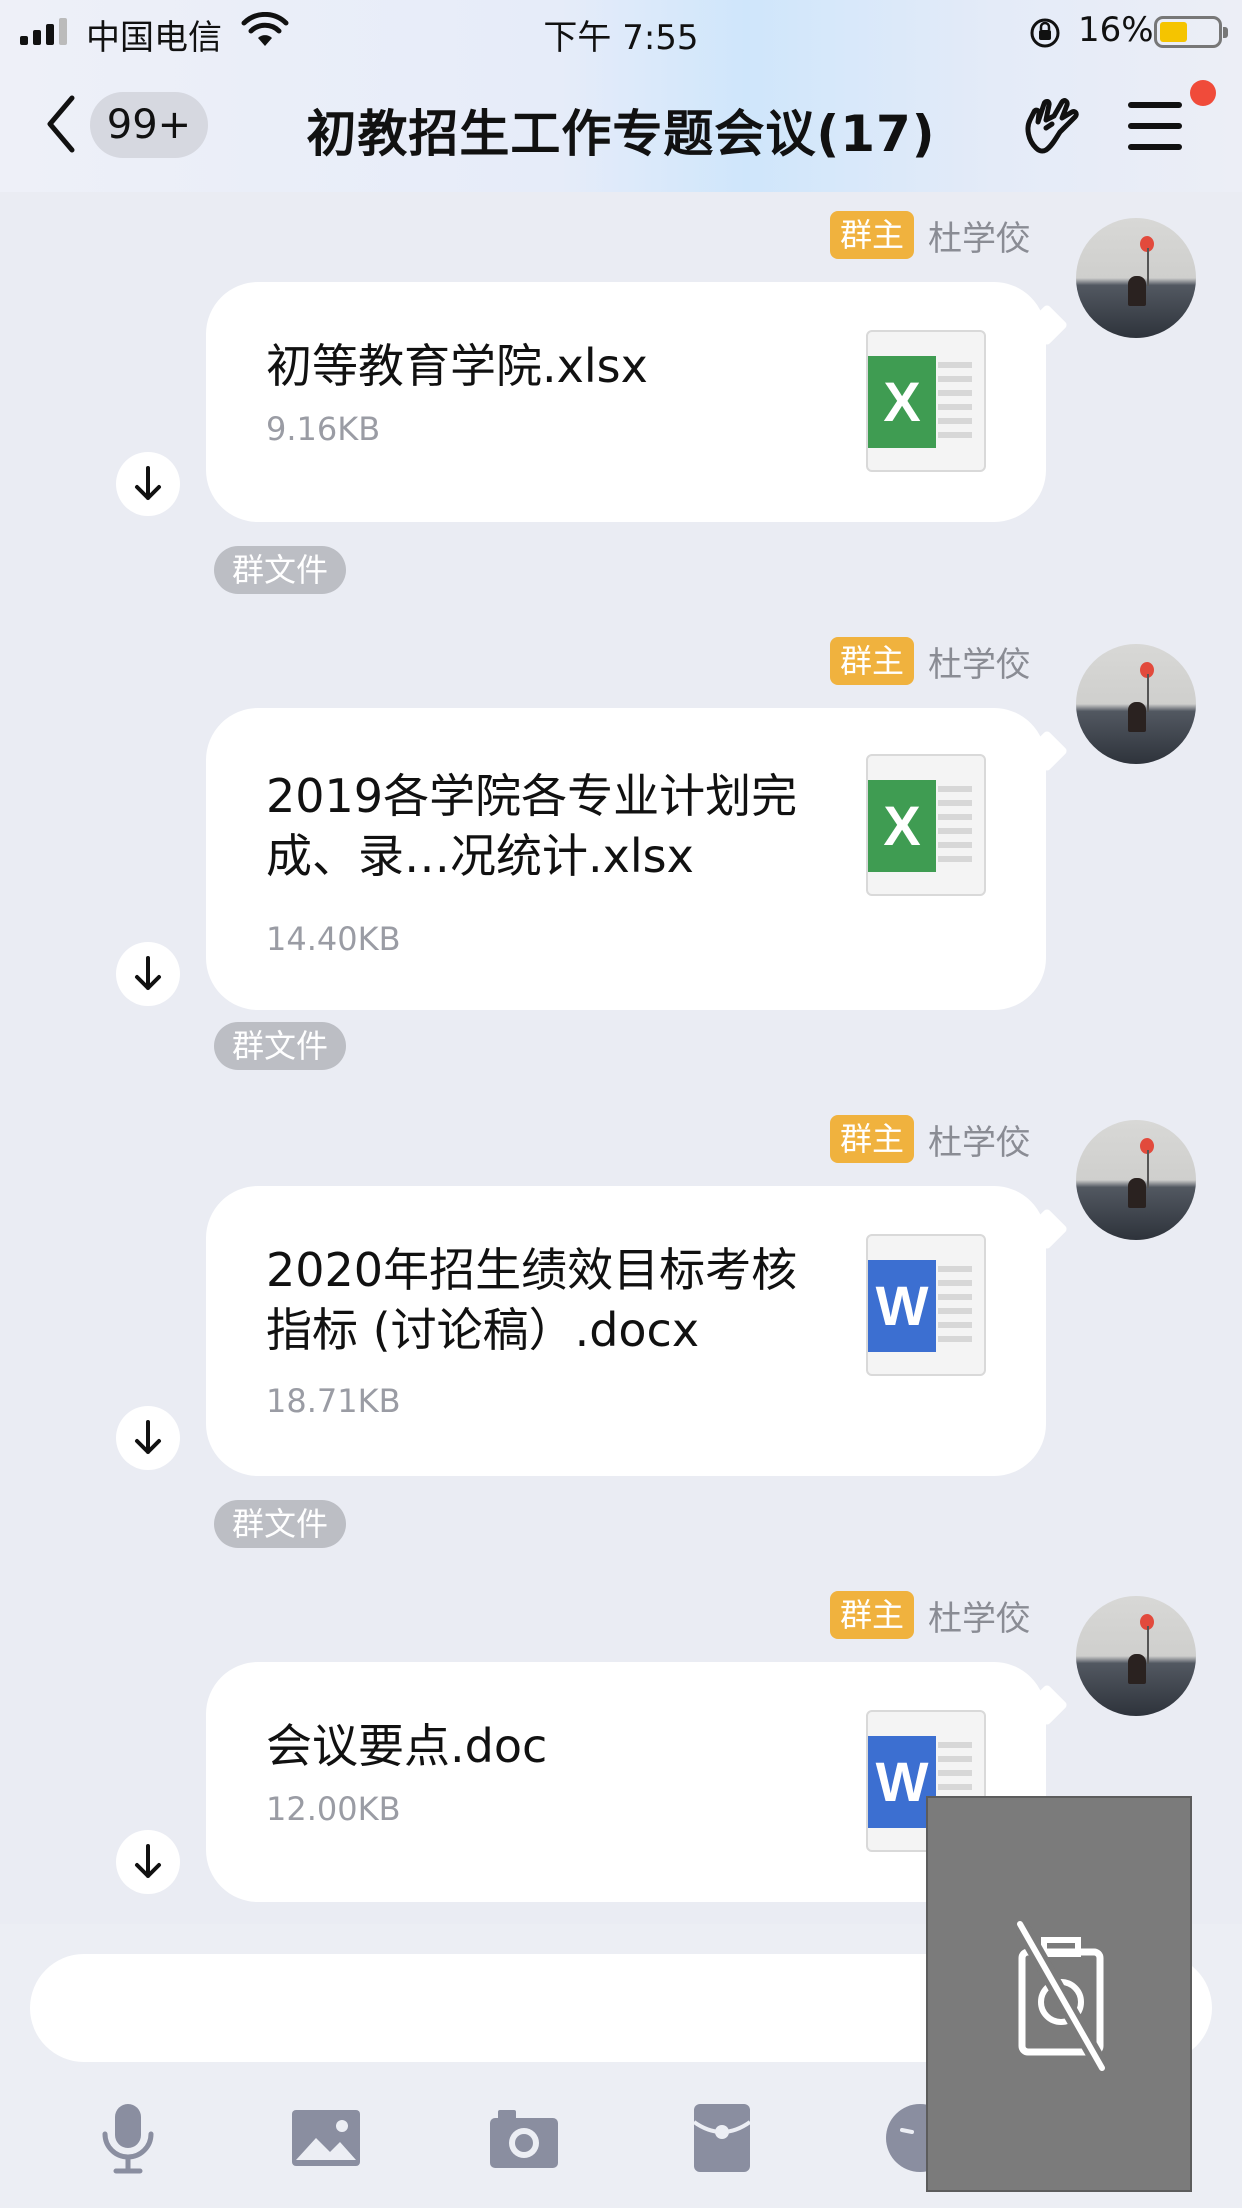 This screenshot has height=2208, width=1242. I want to click on video-call-overlay, so click(1059, 1994).